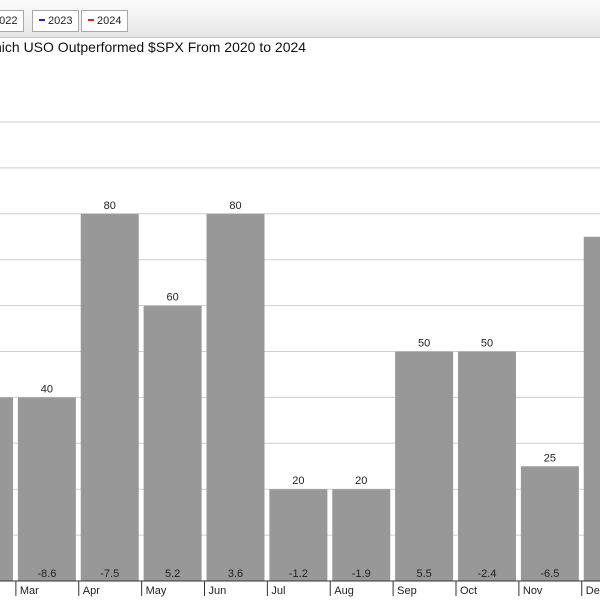 The height and width of the screenshot is (600, 600). Describe the element at coordinates (29, 591) in the screenshot. I see `category-tick-label: Mar` at that location.